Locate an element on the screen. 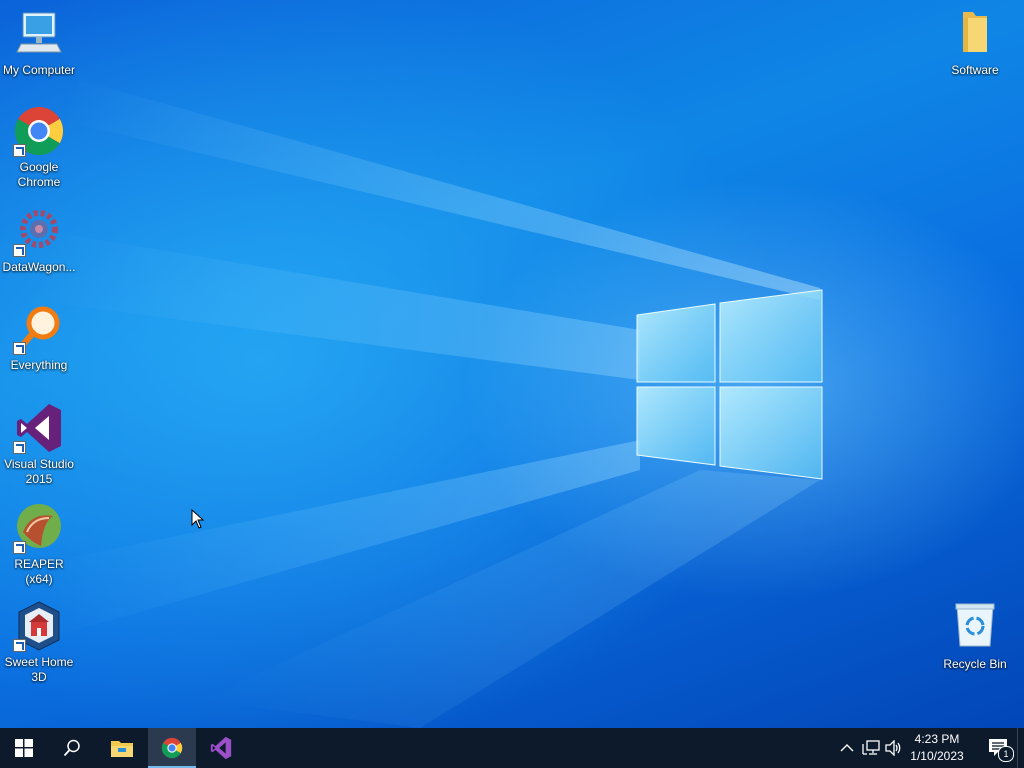 The image size is (1024, 768). windows-start-icon is located at coordinates (24, 748).